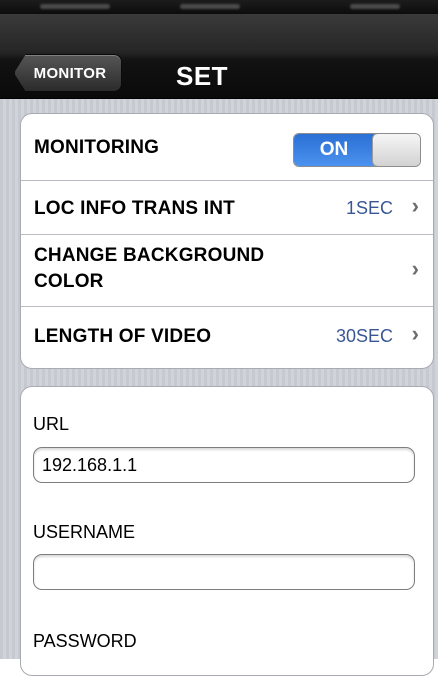 The width and height of the screenshot is (438, 676). What do you see at coordinates (149, 255) in the screenshot?
I see `background-label-line1: CHANGE BACKGROUND` at bounding box center [149, 255].